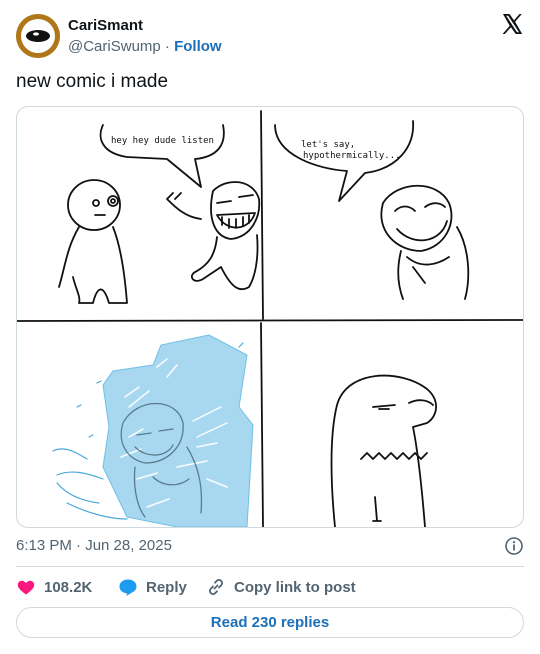  I want to click on read-replies-button: Read 230 replies, so click(270, 622).